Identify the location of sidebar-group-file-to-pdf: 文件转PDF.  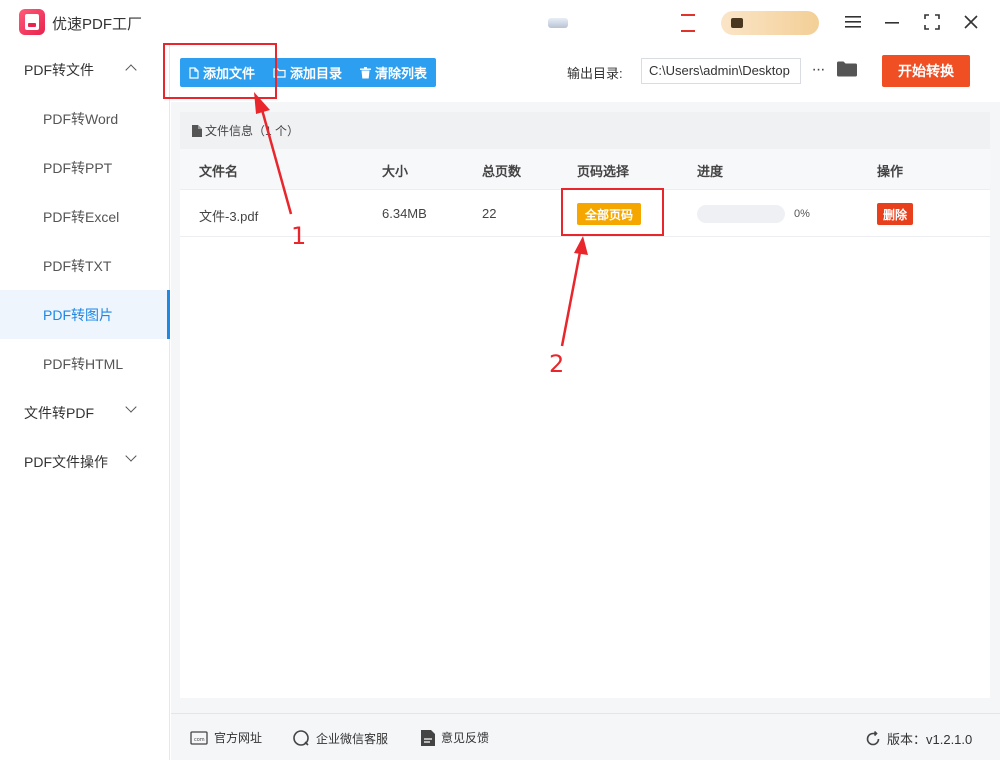
(85, 412).